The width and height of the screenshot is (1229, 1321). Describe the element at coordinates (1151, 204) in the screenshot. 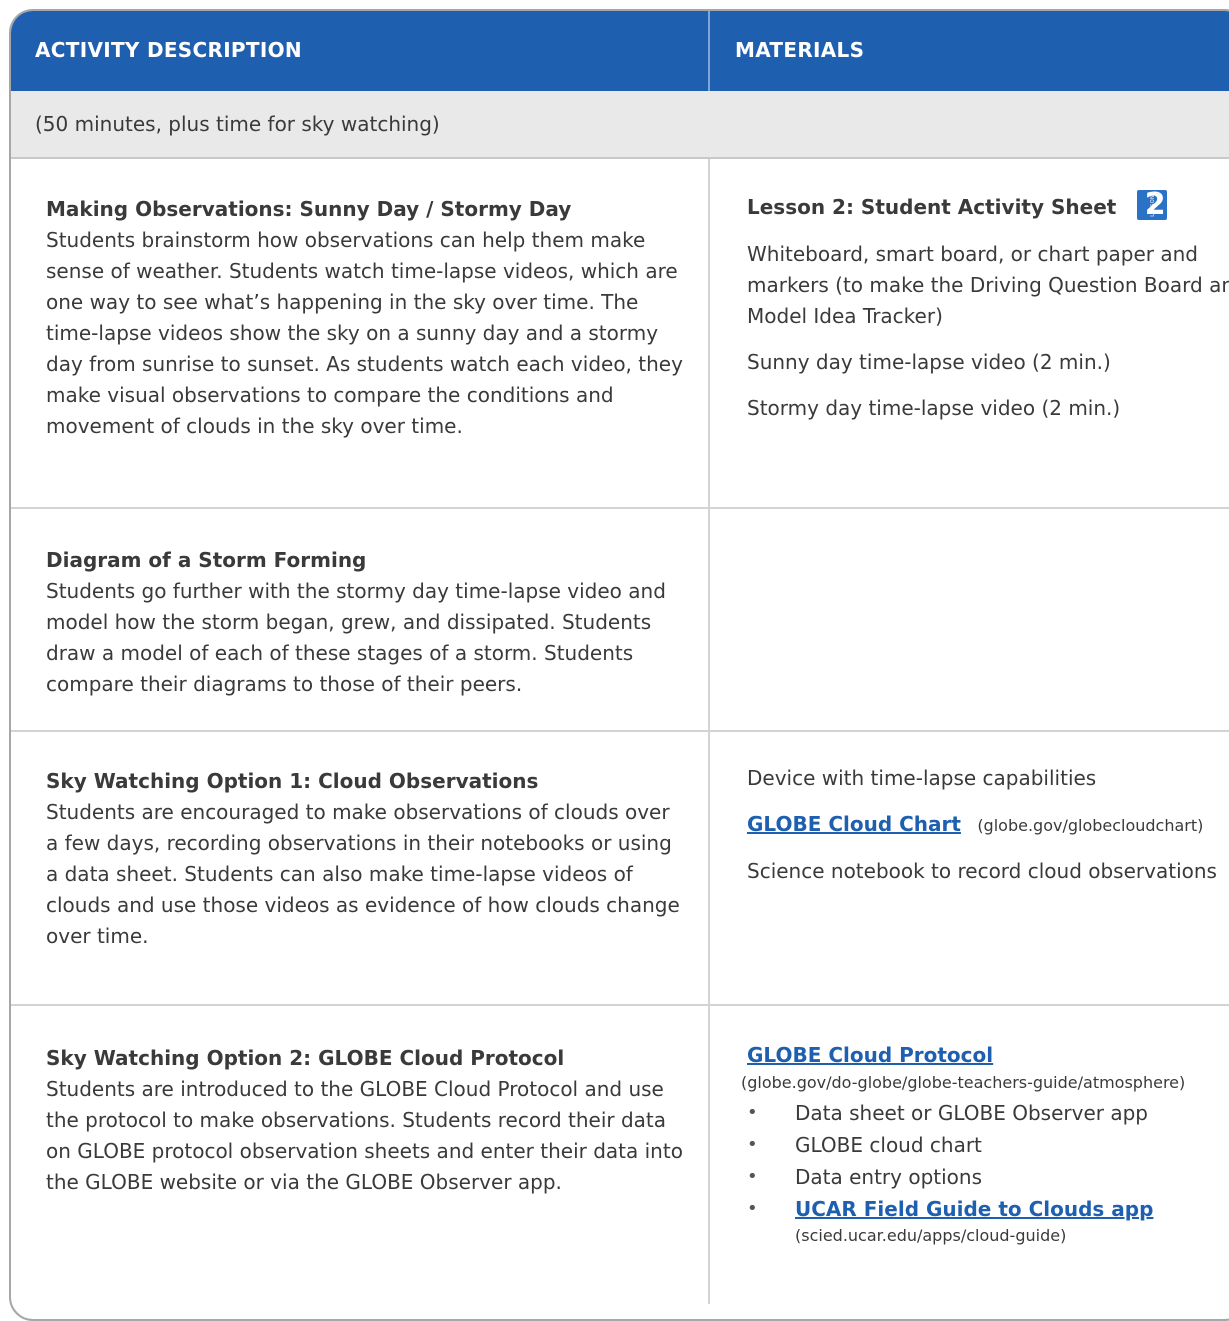

I see `lesson-2-badge-icon: LESSON 2` at that location.